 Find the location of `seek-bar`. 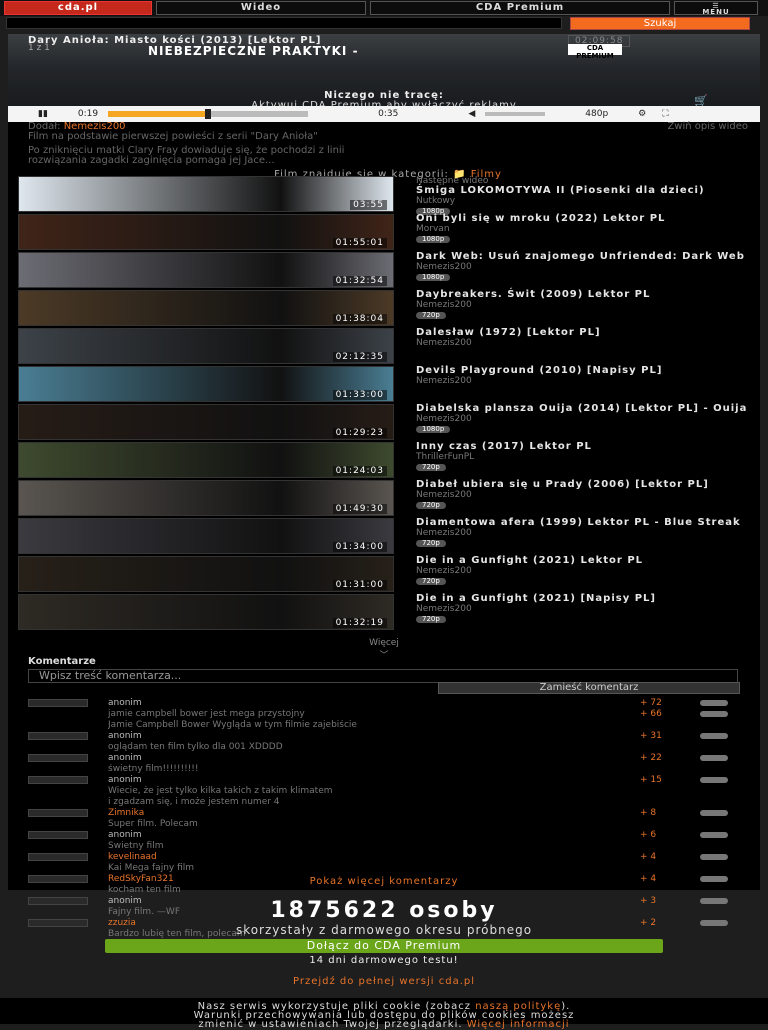

seek-bar is located at coordinates (208, 114).